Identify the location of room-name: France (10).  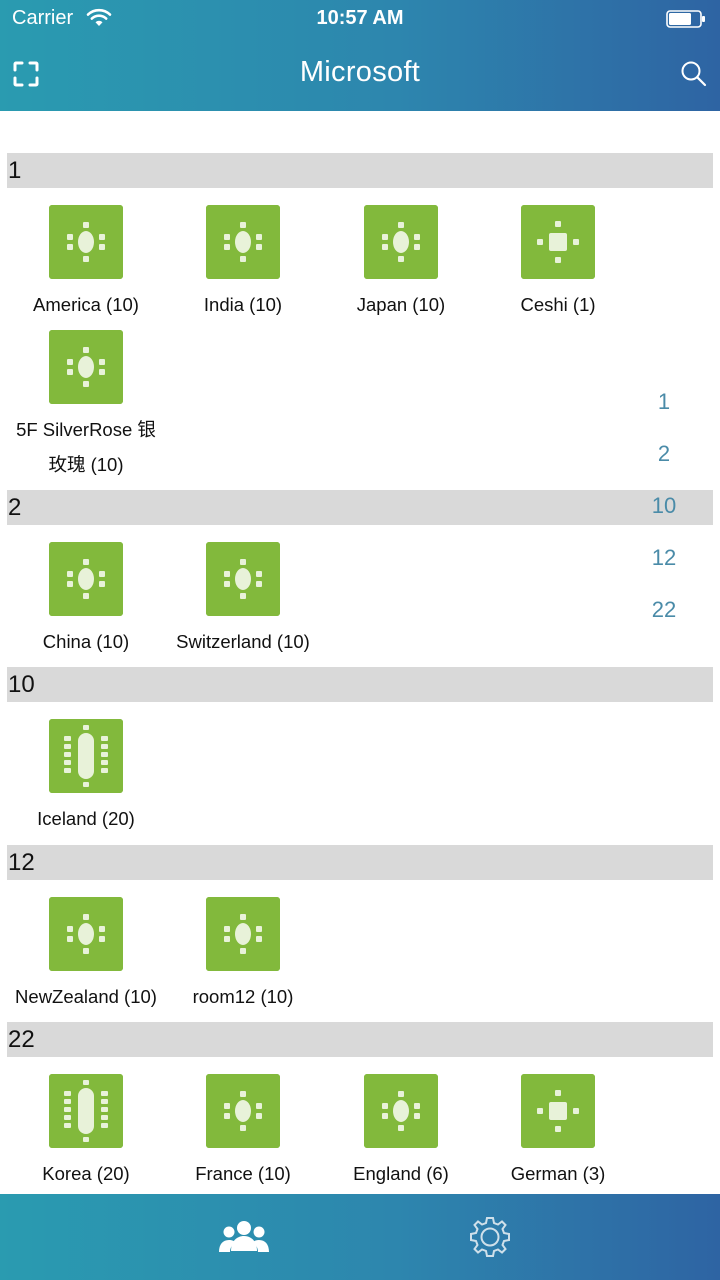
(243, 1173).